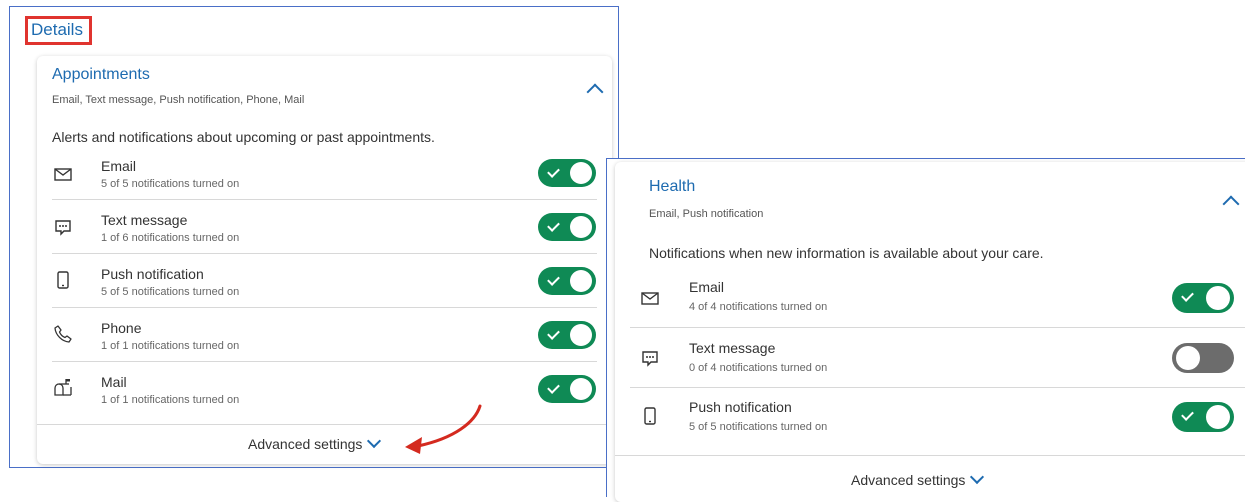  I want to click on health-subtitle: Email, Push notification, so click(706, 214).